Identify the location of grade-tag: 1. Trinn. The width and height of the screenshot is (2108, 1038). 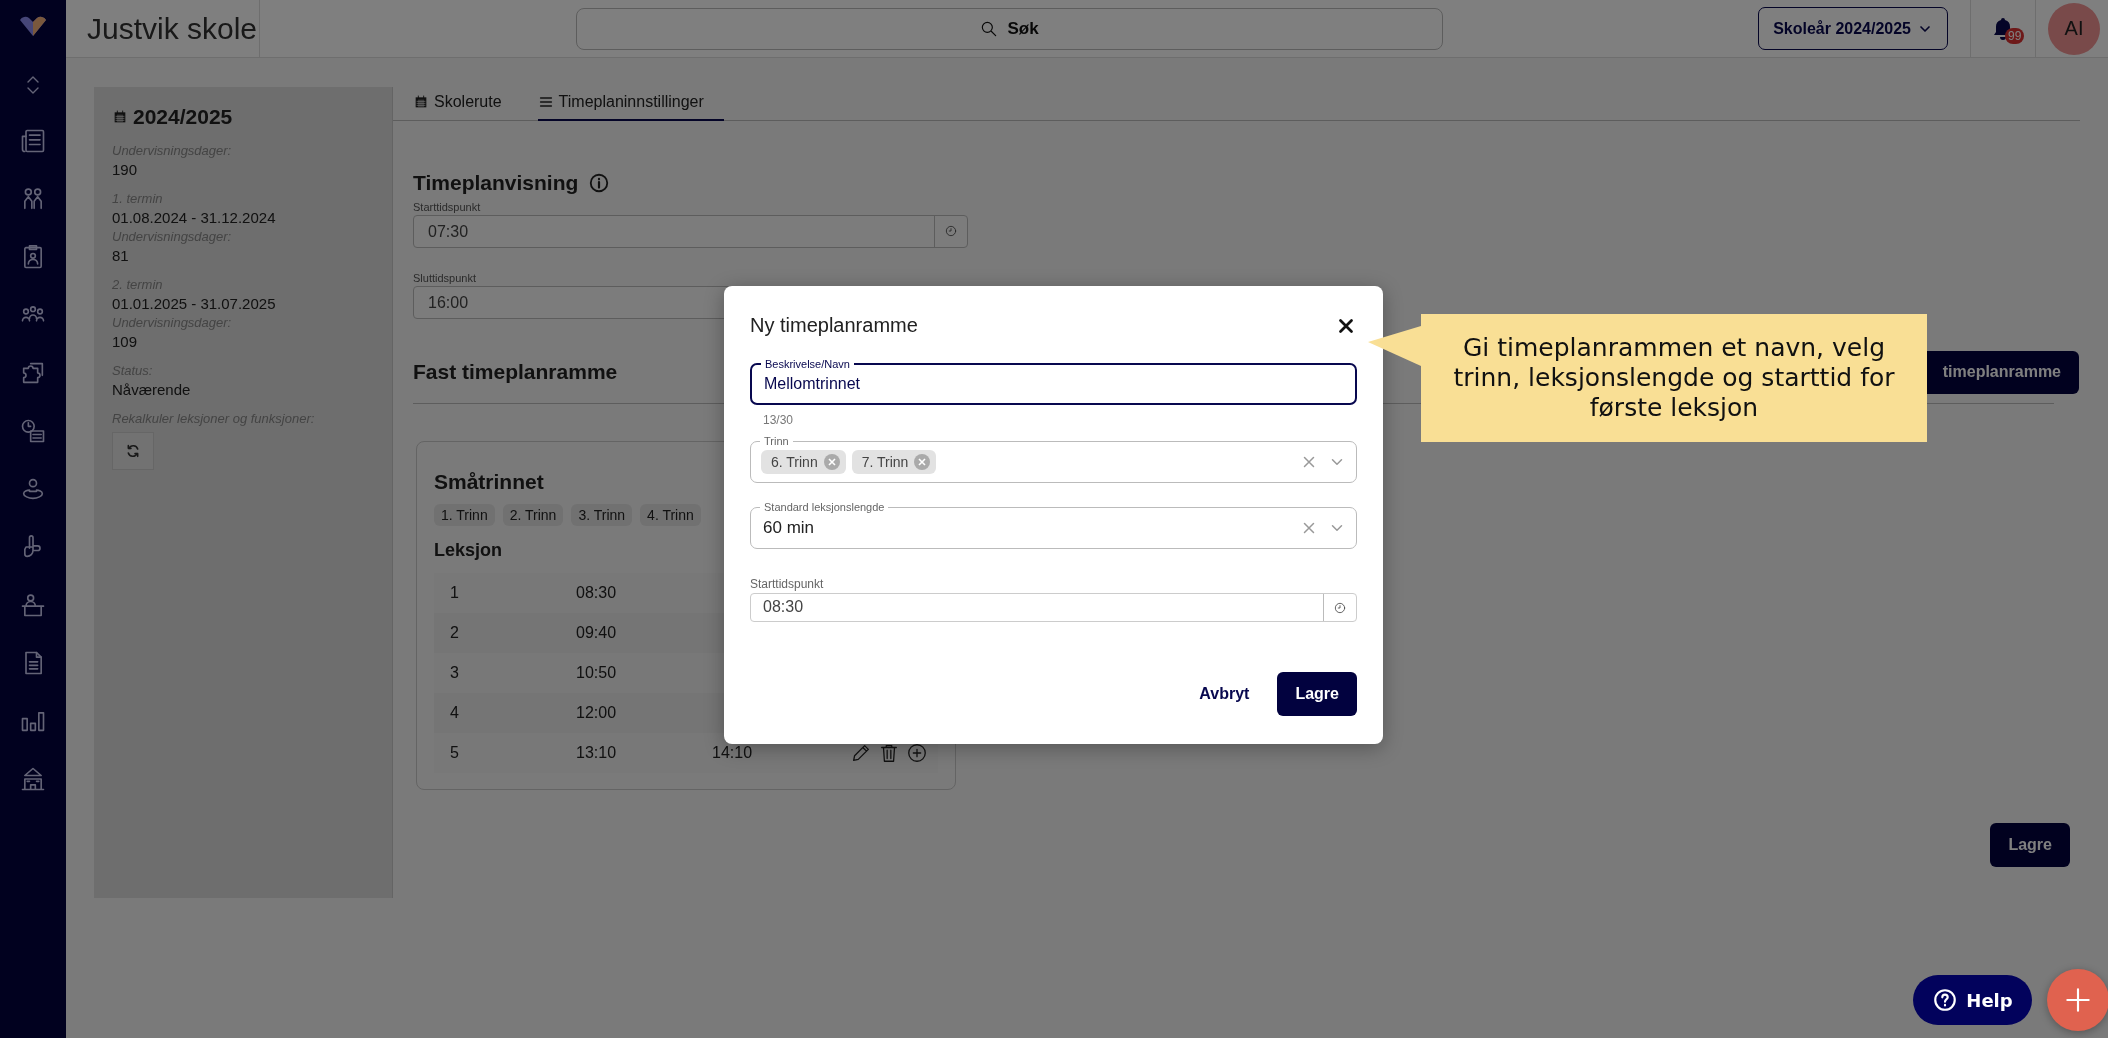
(464, 514).